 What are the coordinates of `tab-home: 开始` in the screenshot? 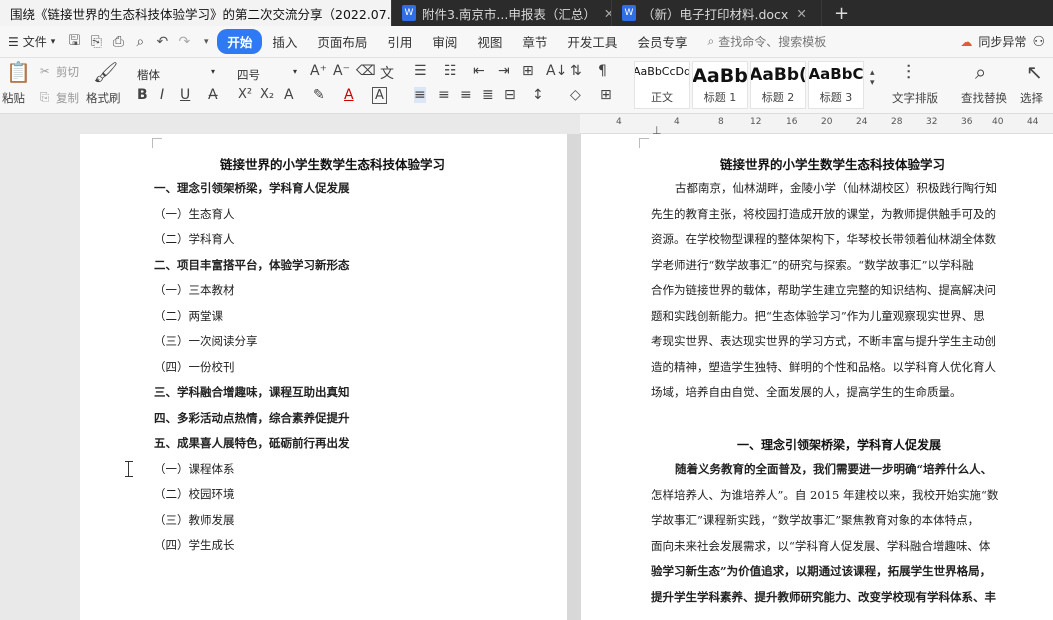 It's located at (240, 41).